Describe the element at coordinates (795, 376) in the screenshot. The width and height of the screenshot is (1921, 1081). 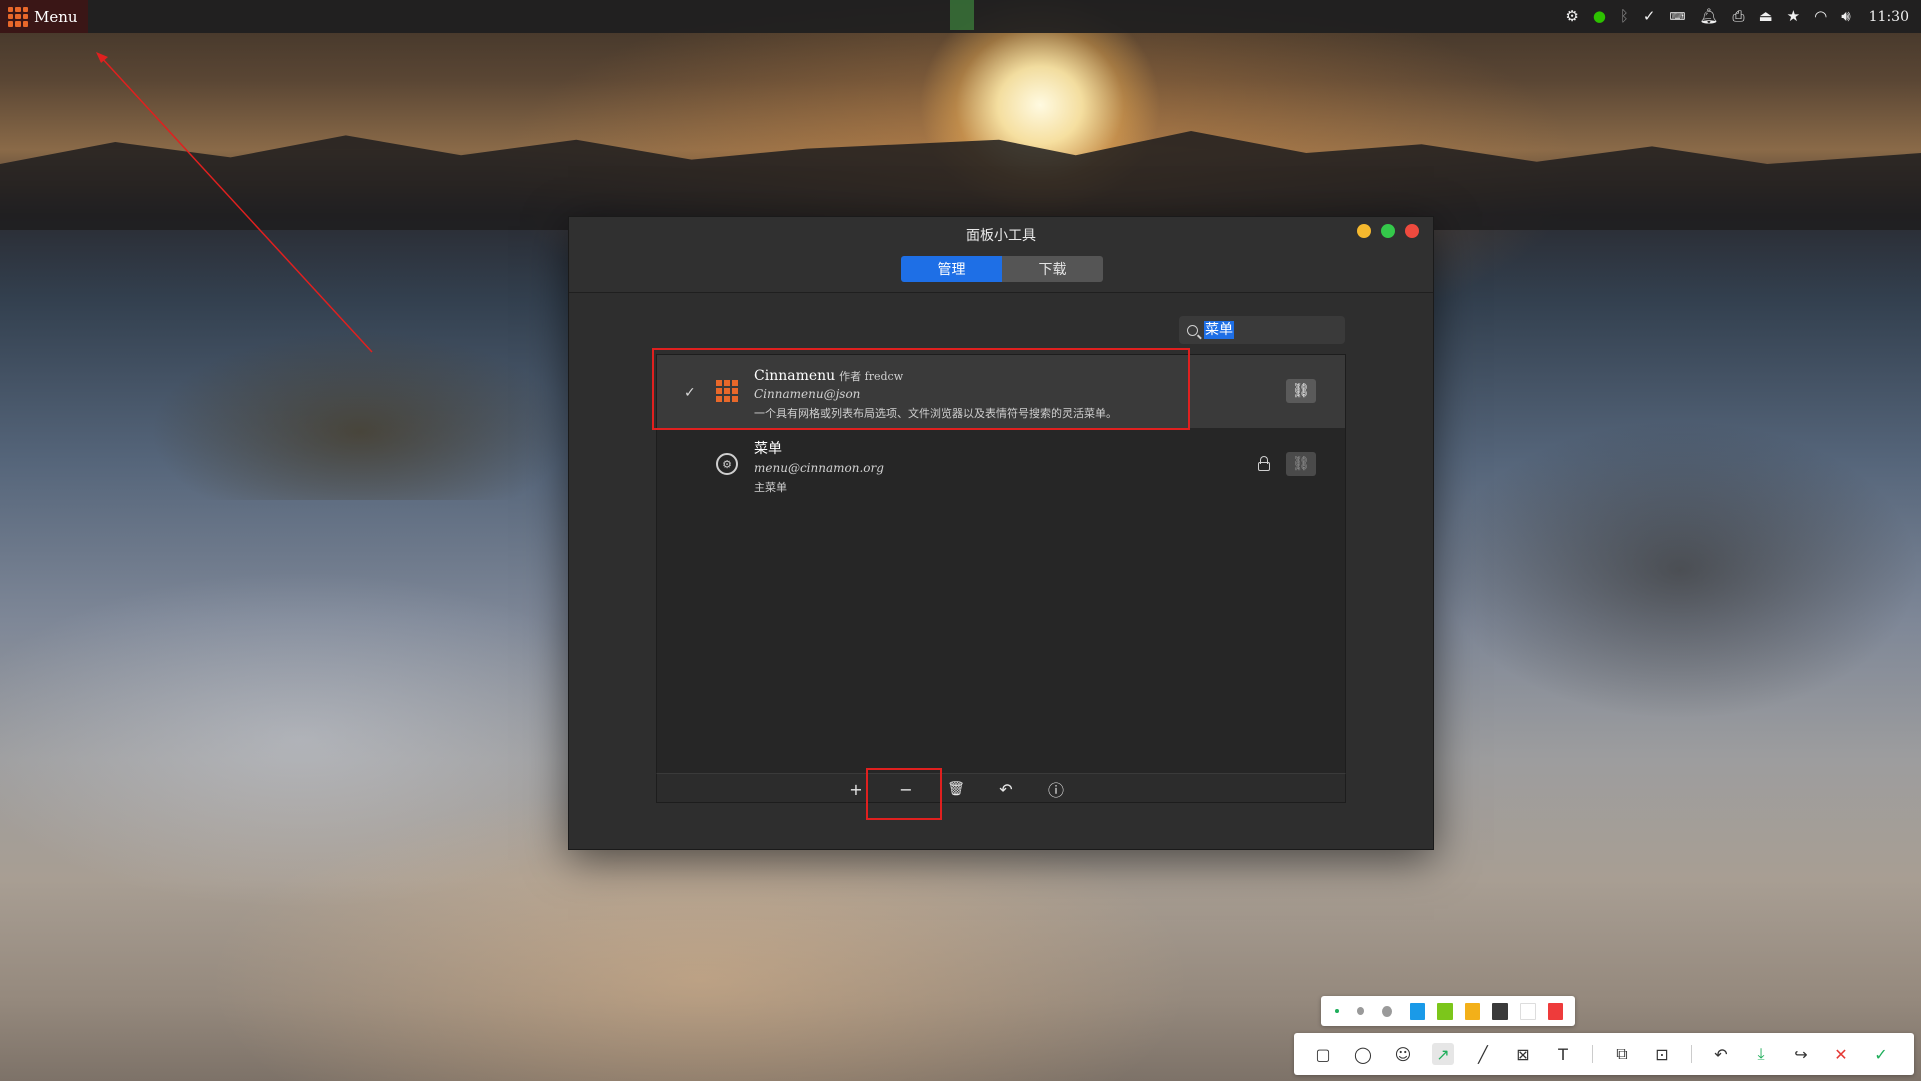
I see `applet-name: Cinnamenu` at that location.